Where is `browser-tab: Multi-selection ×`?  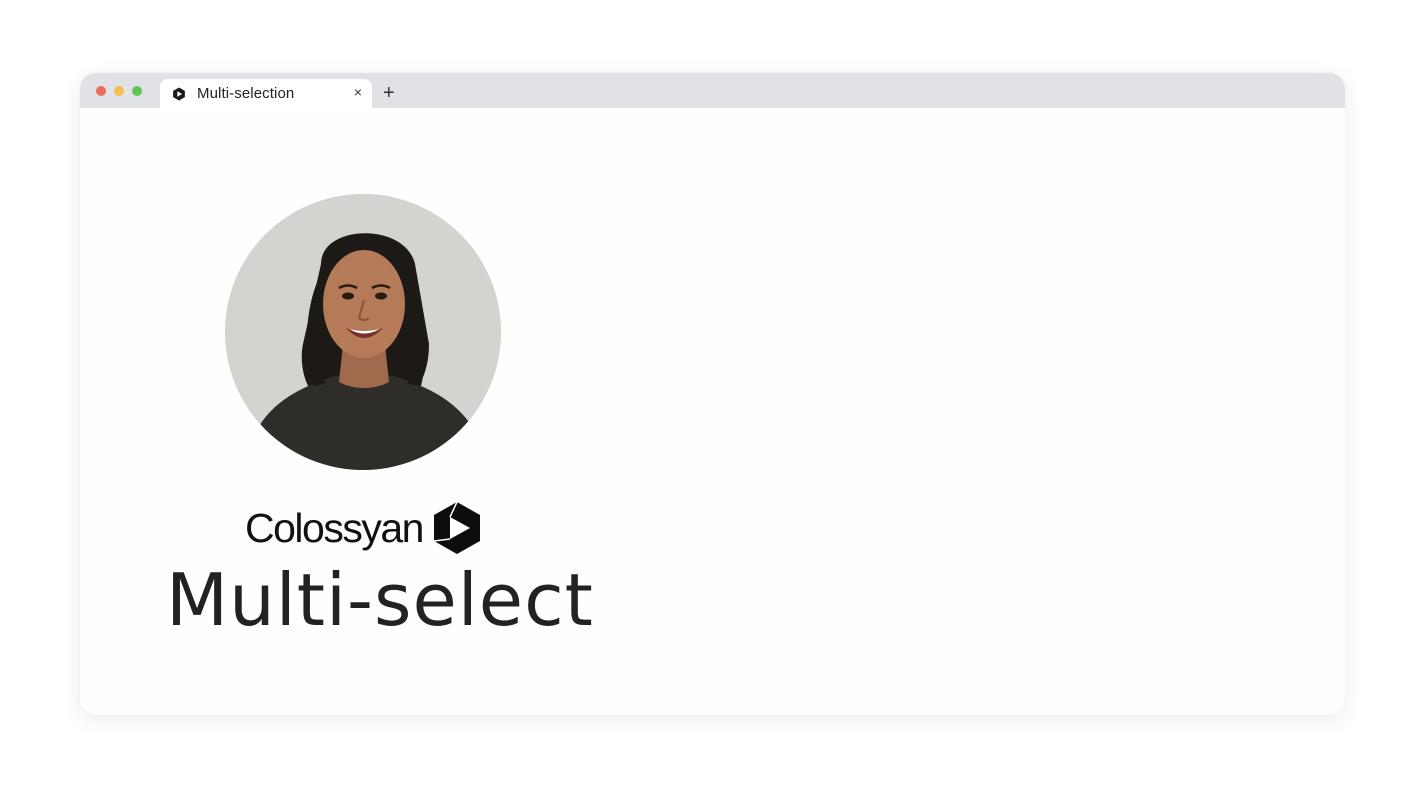
browser-tab: Multi-selection × is located at coordinates (266, 93).